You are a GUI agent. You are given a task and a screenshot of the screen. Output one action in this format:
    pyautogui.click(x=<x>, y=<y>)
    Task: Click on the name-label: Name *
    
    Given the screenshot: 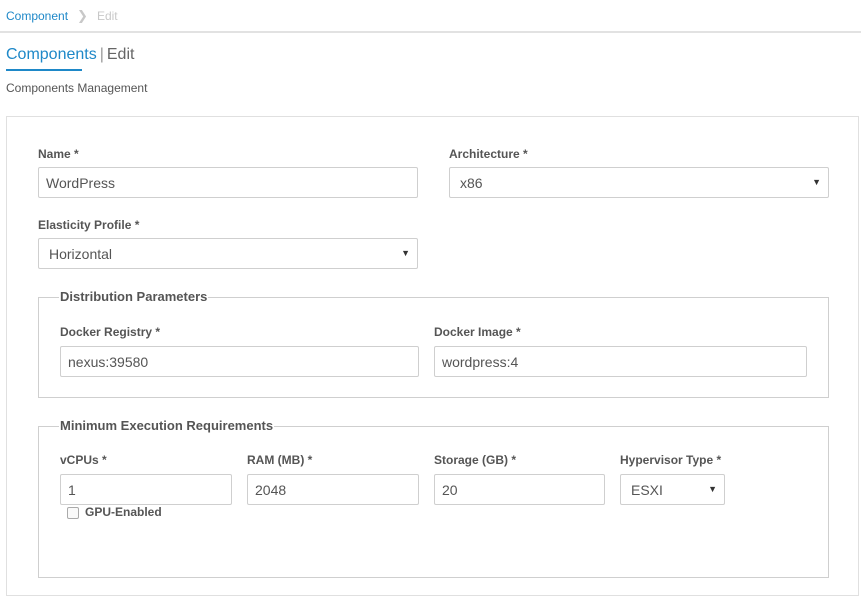 What is the action you would take?
    pyautogui.click(x=58, y=154)
    